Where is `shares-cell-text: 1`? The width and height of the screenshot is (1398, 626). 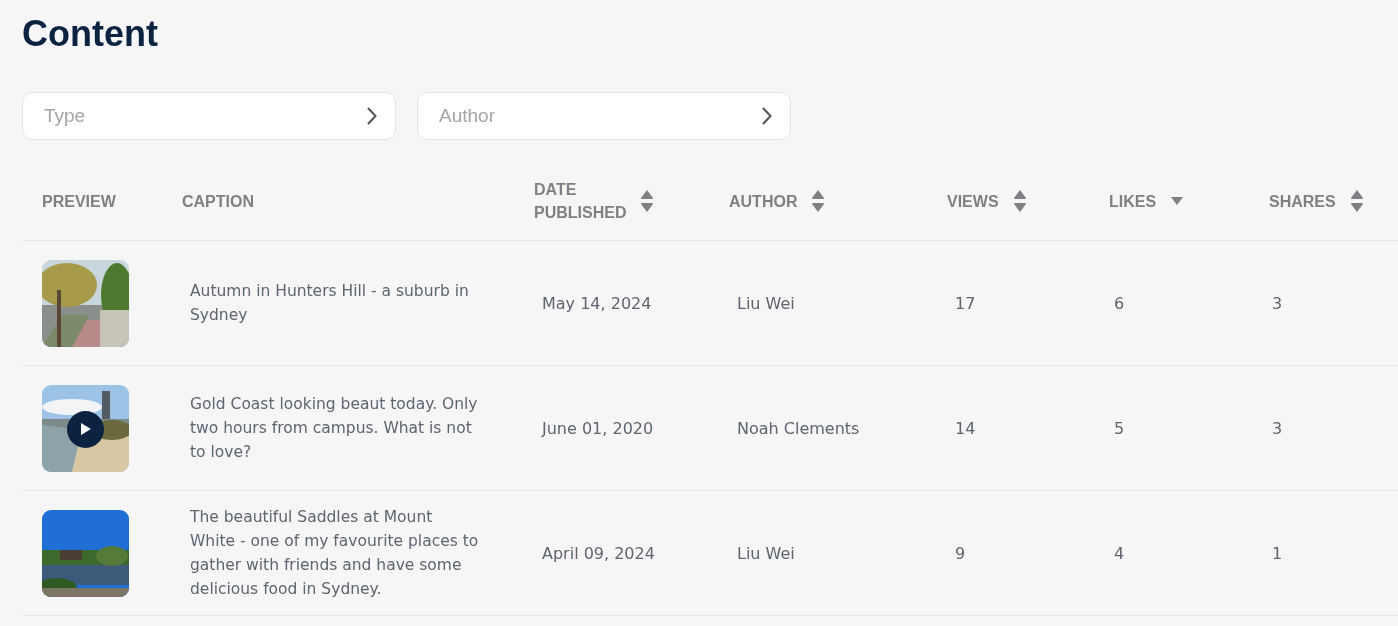 shares-cell-text: 1 is located at coordinates (1277, 553).